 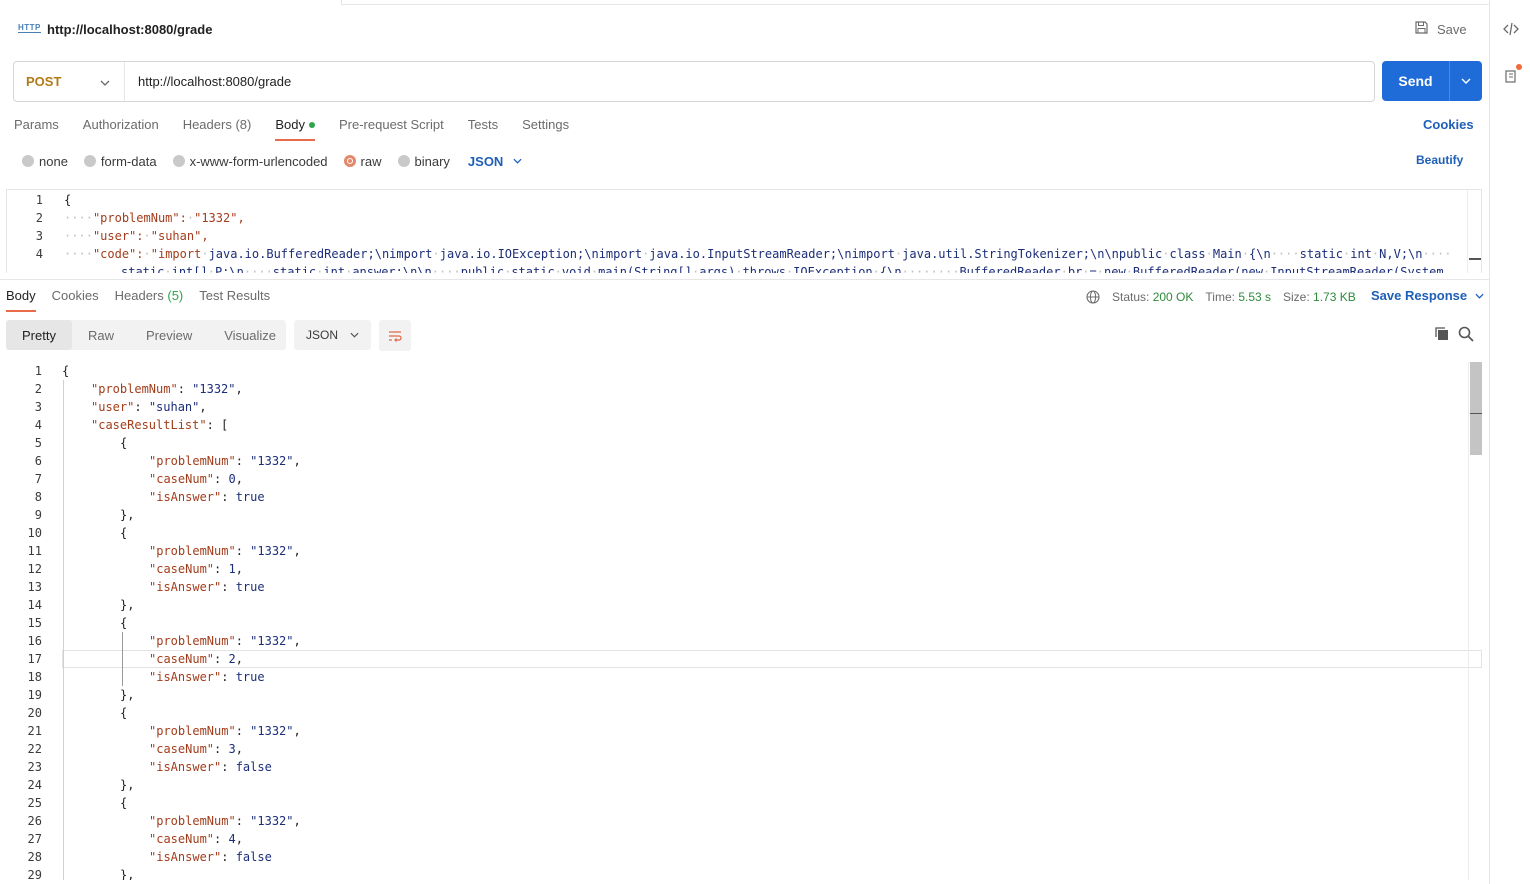 I want to click on body-format-select: JSON, so click(x=495, y=161).